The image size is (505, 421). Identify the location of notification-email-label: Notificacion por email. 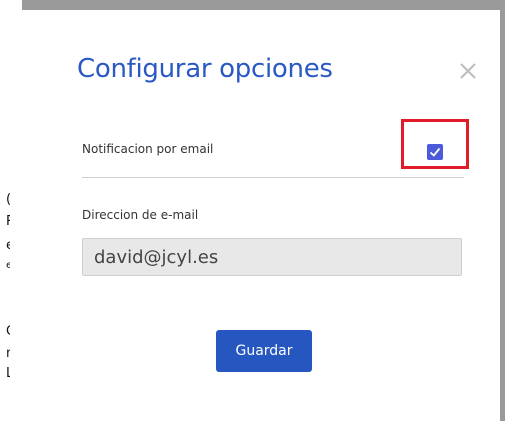
(148, 149).